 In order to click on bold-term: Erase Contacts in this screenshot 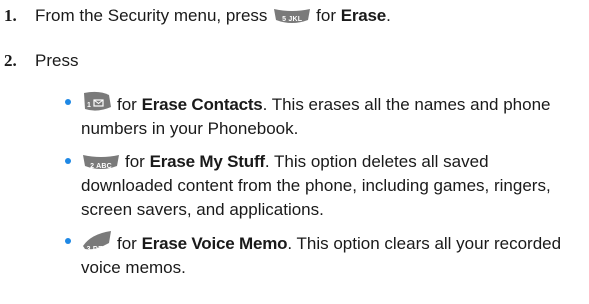, I will do `click(202, 104)`.